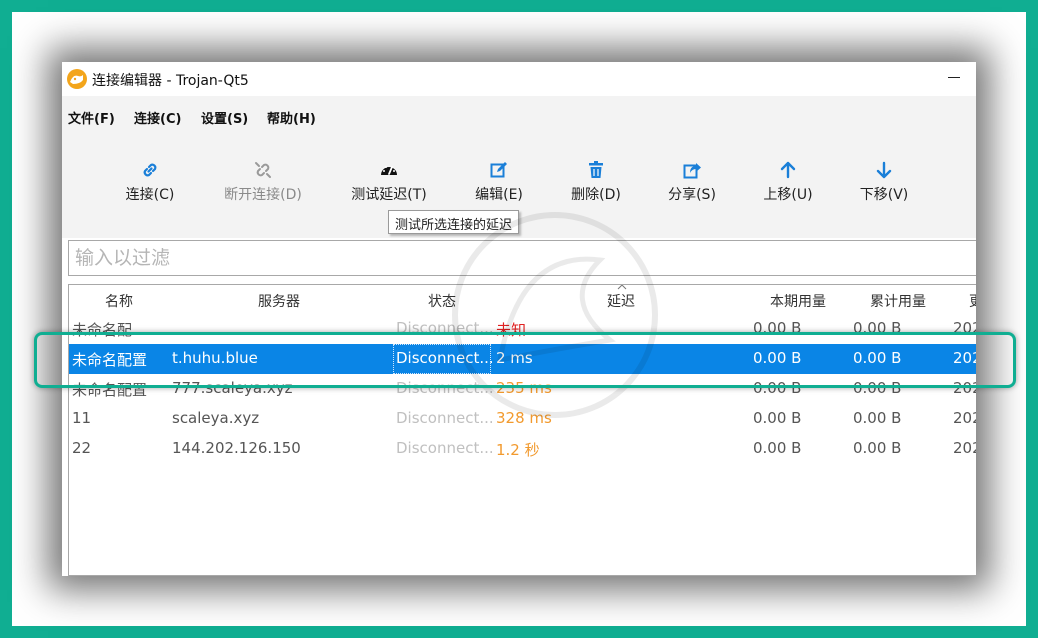 This screenshot has width=1038, height=638. I want to click on header-server: 服务器, so click(279, 301).